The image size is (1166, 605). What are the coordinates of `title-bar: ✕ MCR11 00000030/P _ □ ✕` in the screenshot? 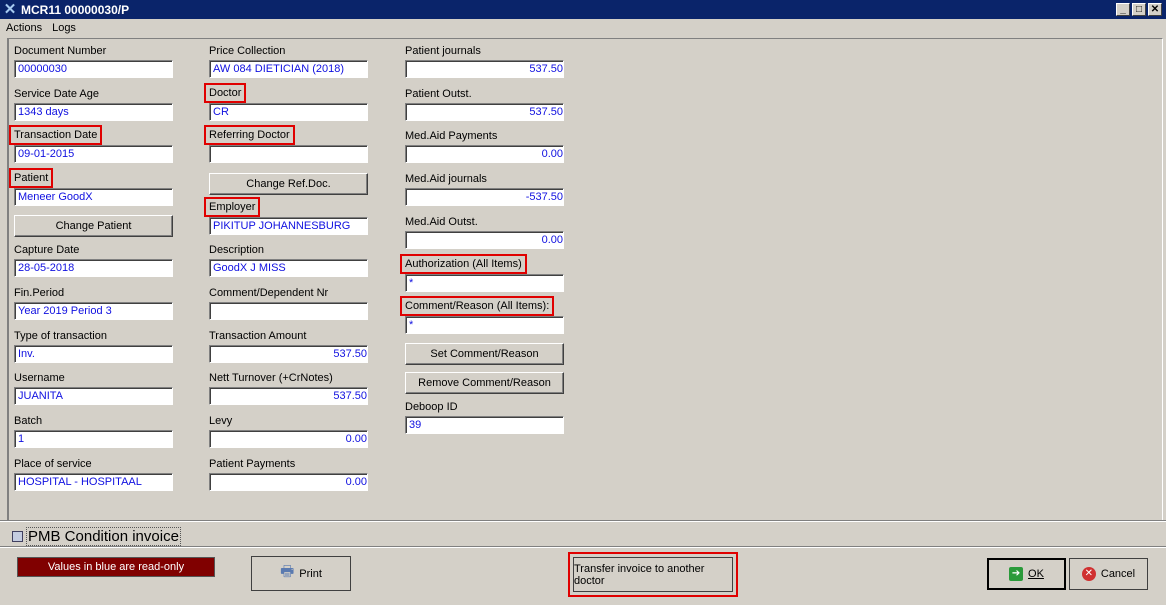 It's located at (583, 9).